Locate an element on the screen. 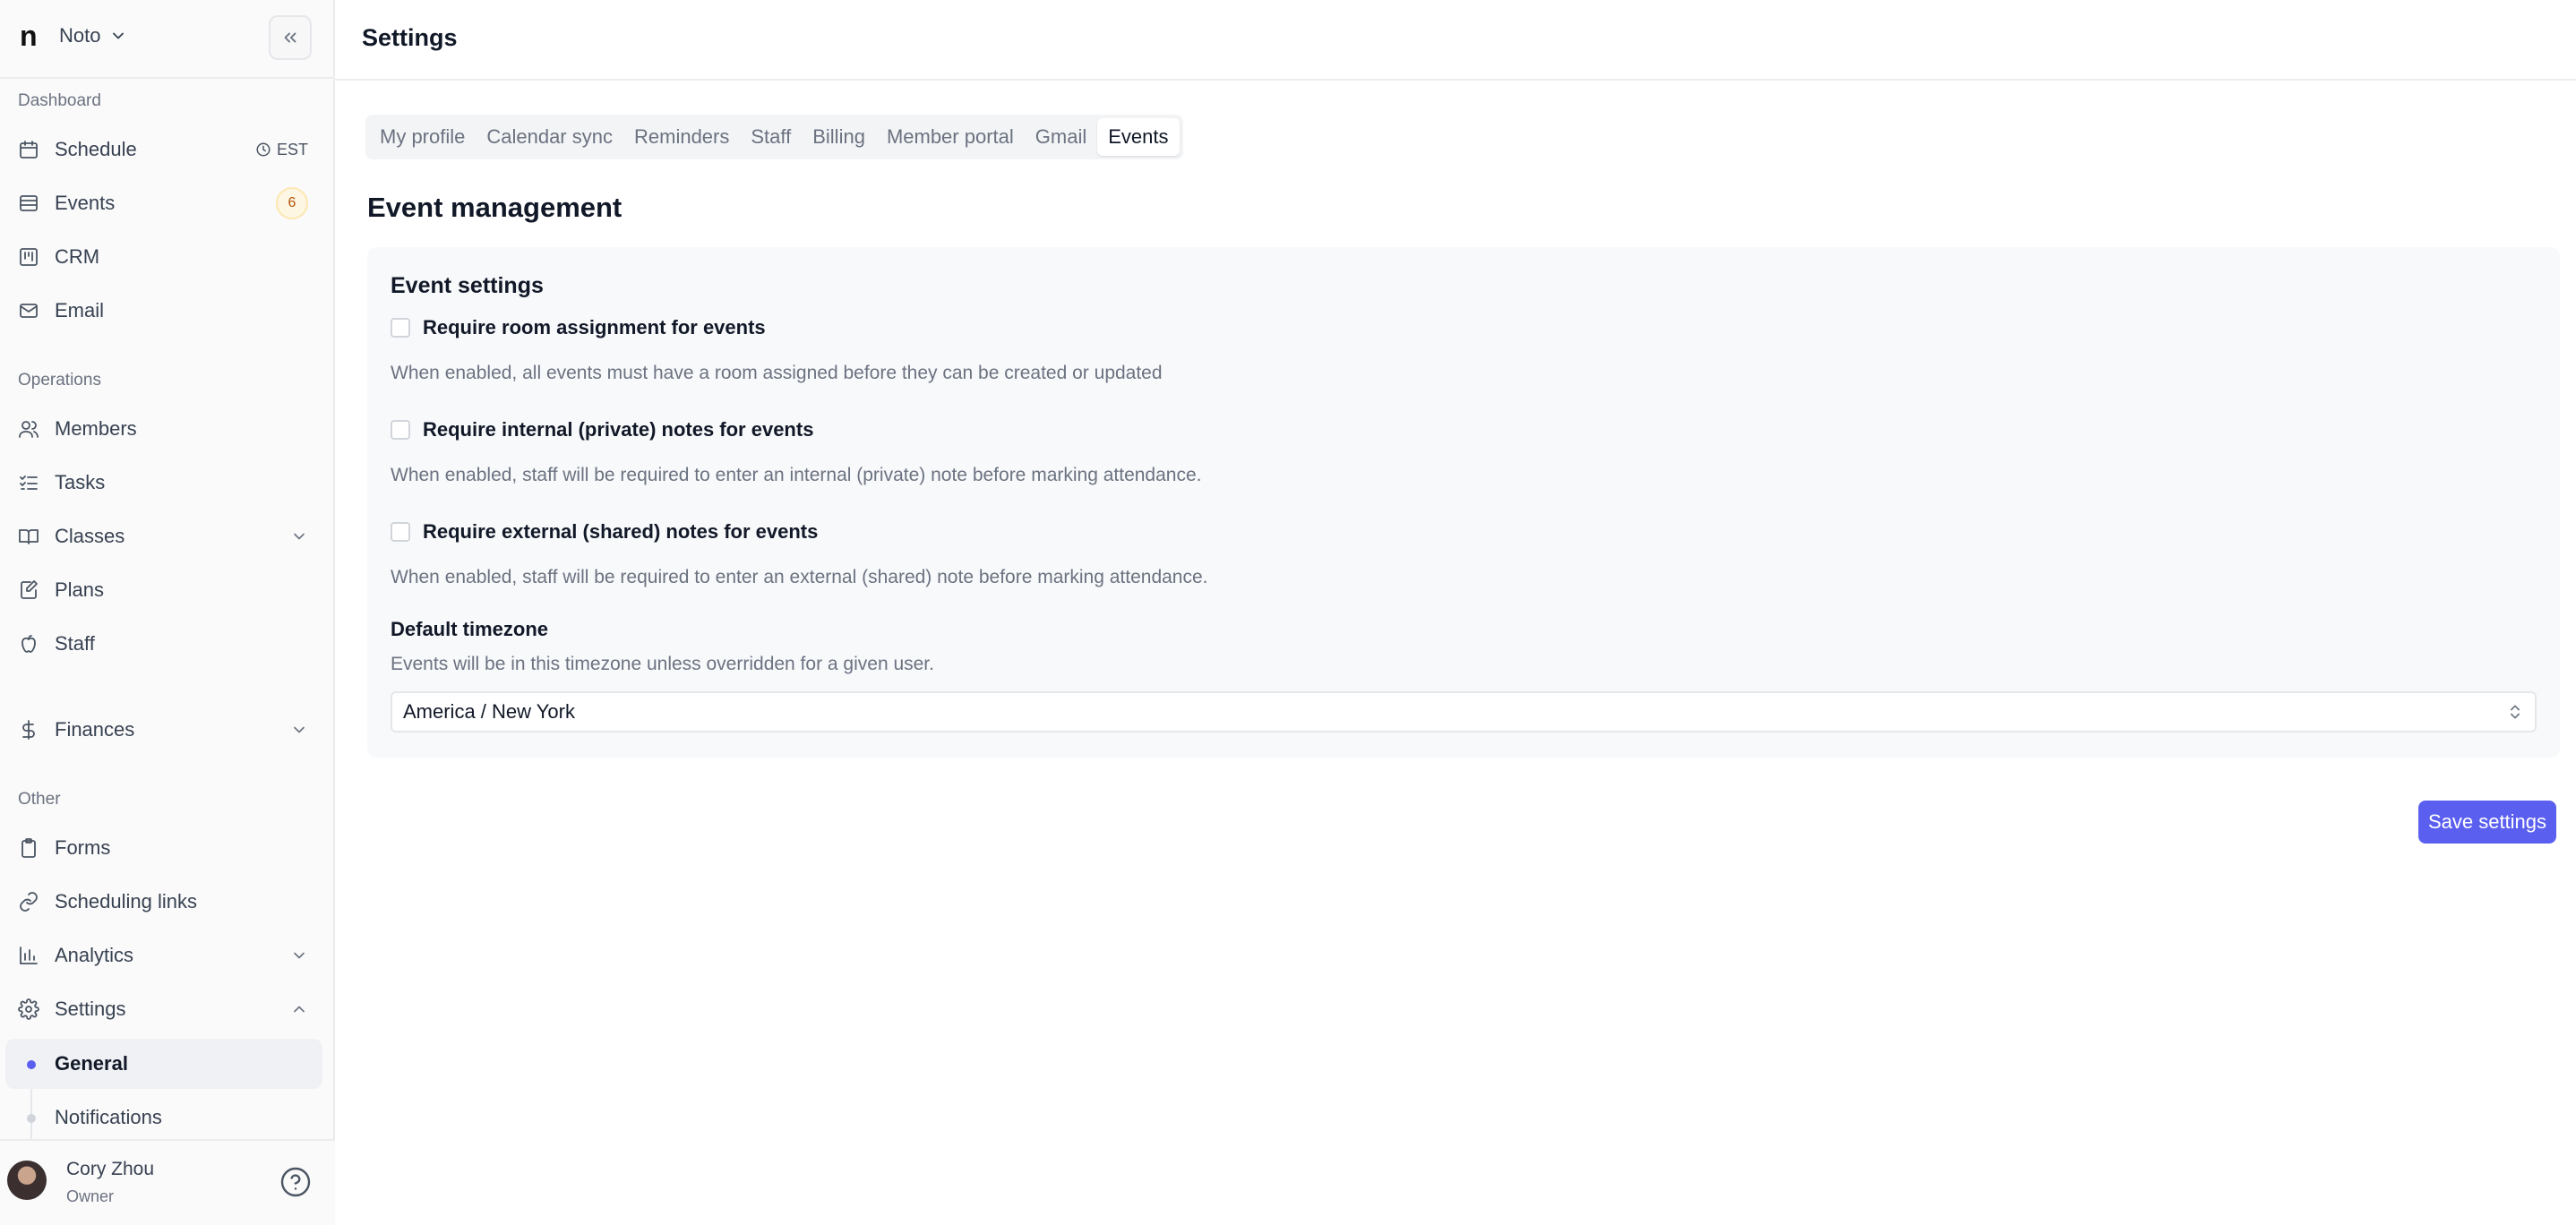  tab-staff: Staff is located at coordinates (771, 137).